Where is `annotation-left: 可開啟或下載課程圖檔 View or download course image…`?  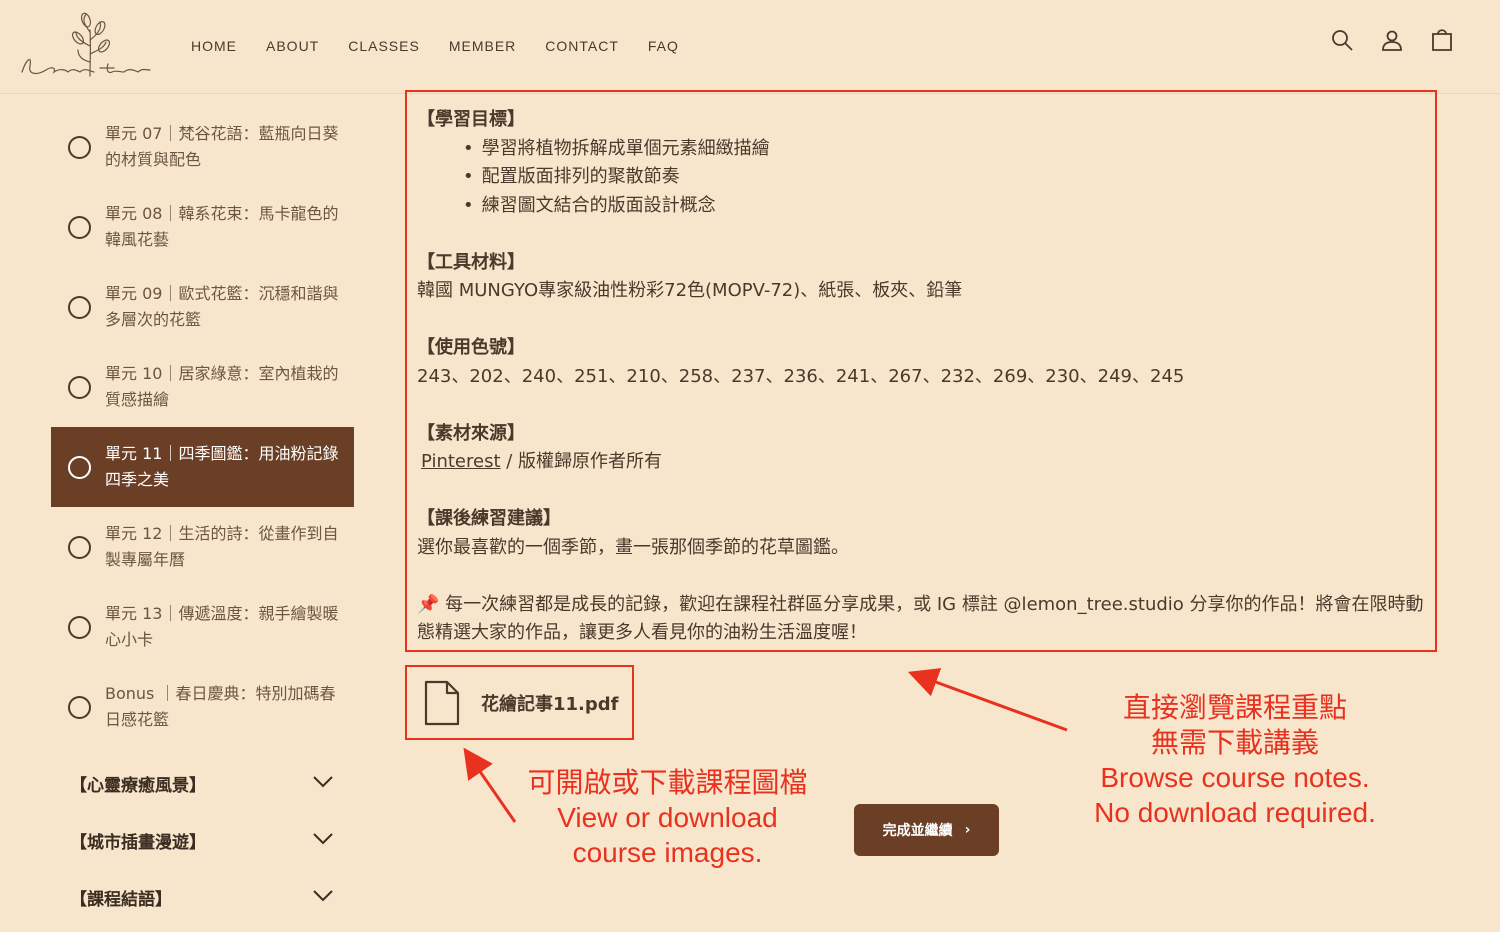 annotation-left: 可開啟或下載課程圖檔 View or download course image… is located at coordinates (667, 817).